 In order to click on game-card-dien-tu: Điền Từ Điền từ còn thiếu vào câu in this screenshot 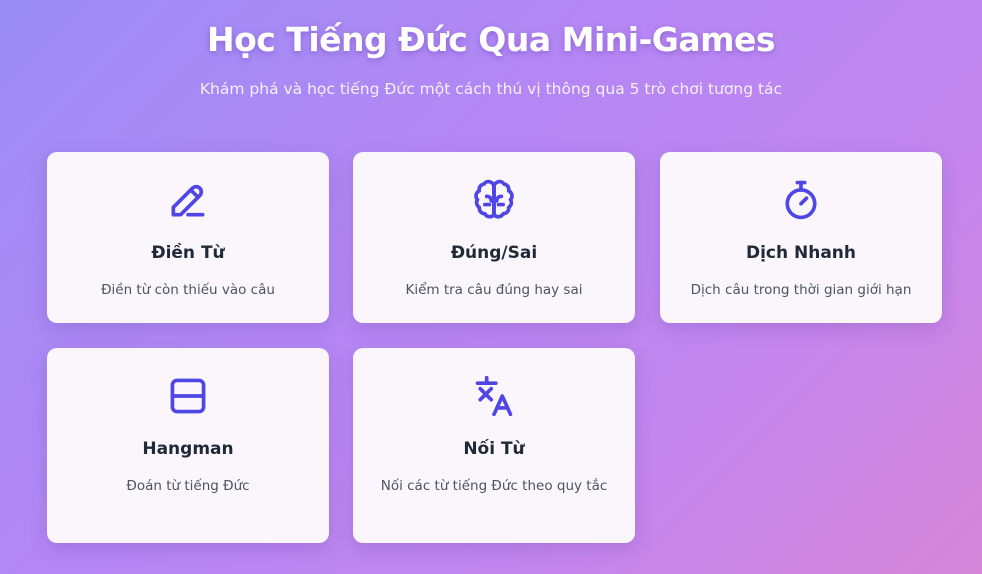, I will do `click(188, 237)`.